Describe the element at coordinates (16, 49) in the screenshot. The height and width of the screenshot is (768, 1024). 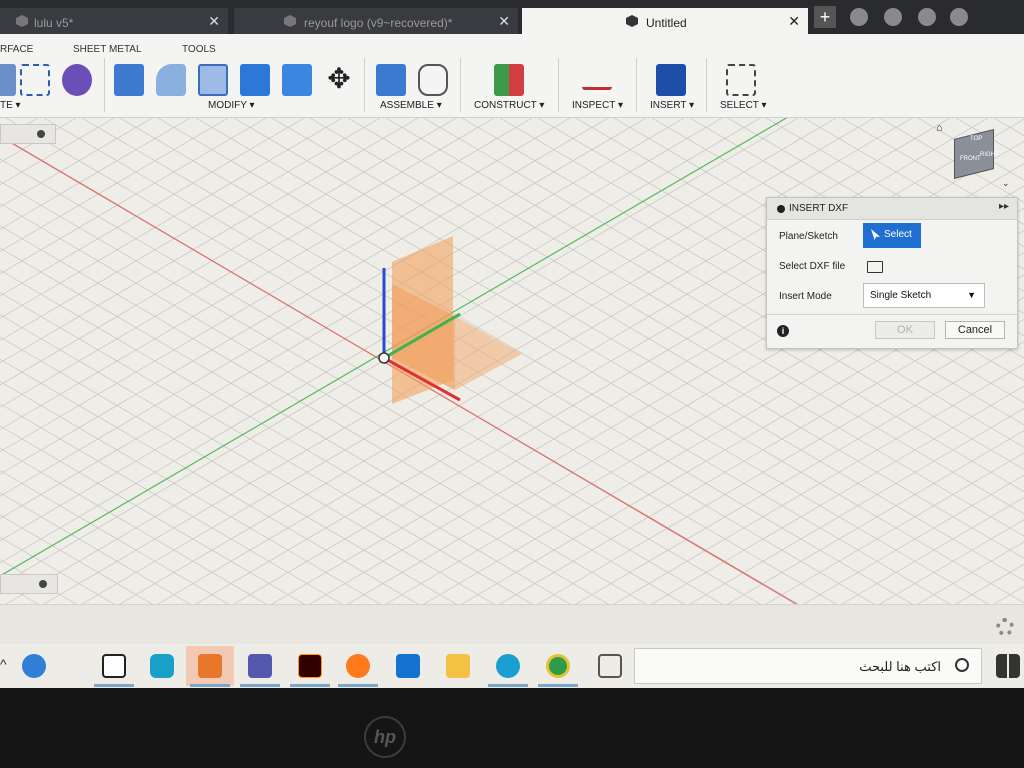
I see `tab-surface: RFACE` at that location.